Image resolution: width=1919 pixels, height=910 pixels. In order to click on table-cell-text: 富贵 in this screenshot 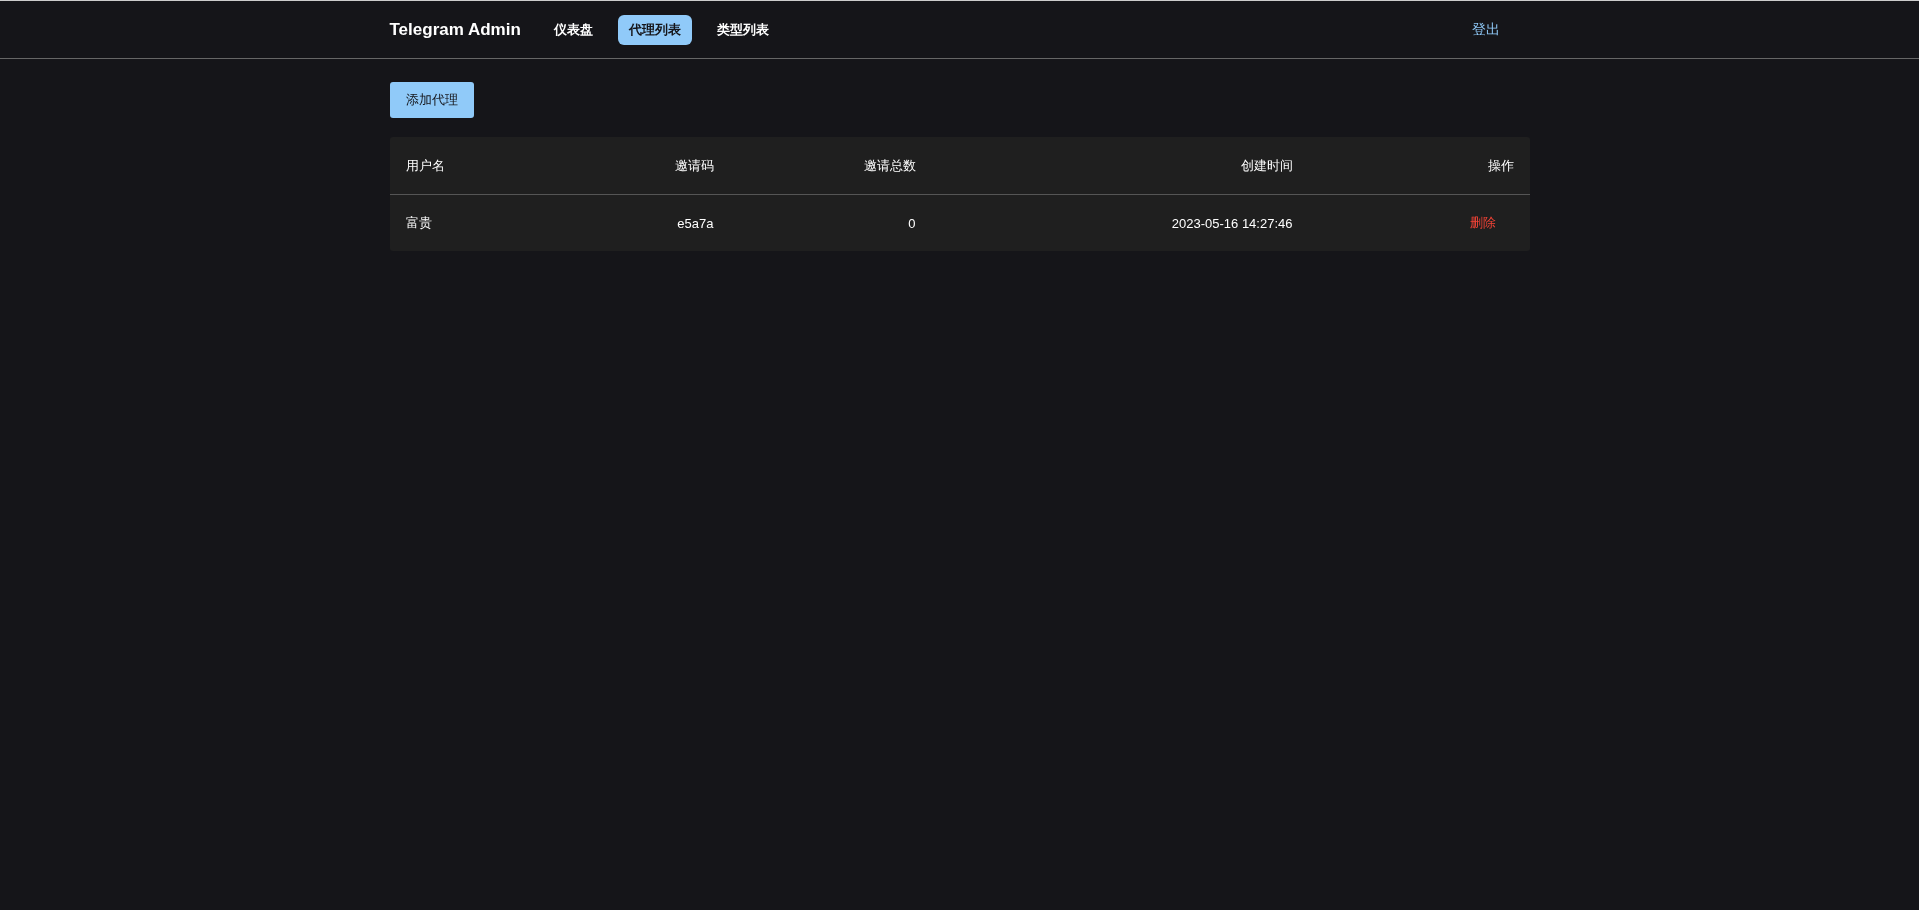, I will do `click(418, 223)`.